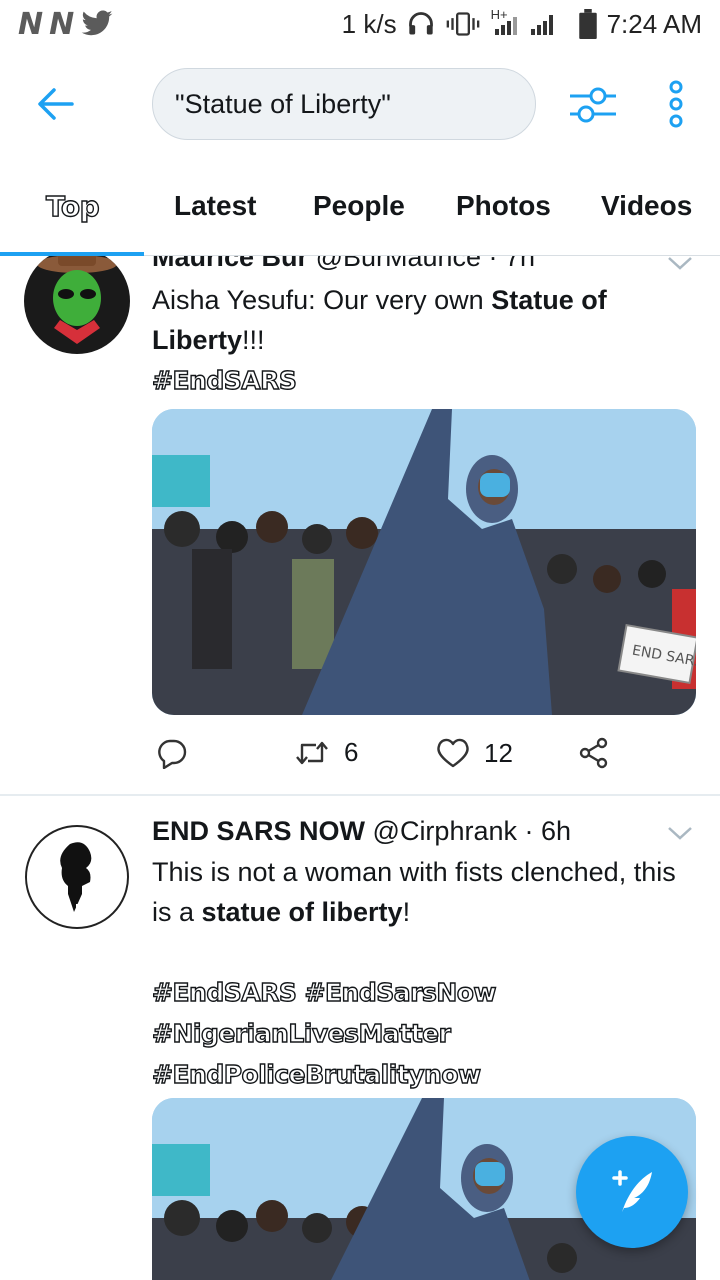 This screenshot has width=720, height=1280. I want to click on compose-tweet-icon, so click(632, 1191).